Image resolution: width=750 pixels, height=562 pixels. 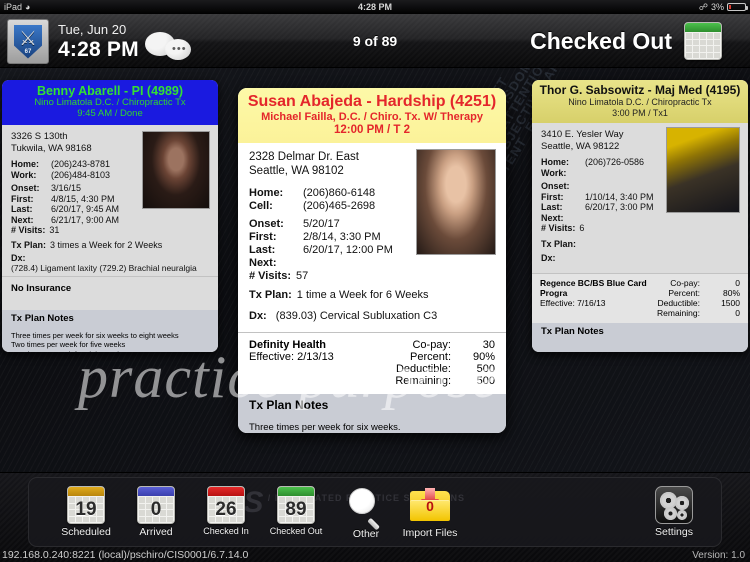 What do you see at coordinates (226, 509) in the screenshot?
I see `count-badge: 26` at bounding box center [226, 509].